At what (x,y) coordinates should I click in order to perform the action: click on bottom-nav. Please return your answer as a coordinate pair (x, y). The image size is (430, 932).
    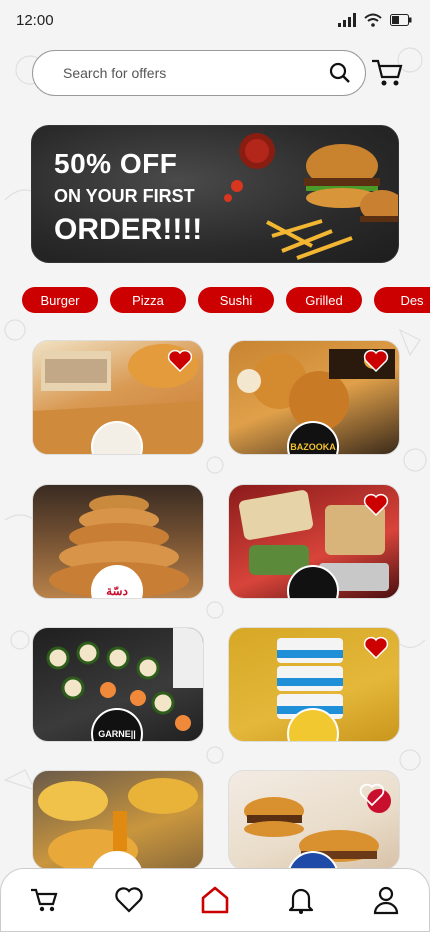
    Looking at the image, I should click on (215, 900).